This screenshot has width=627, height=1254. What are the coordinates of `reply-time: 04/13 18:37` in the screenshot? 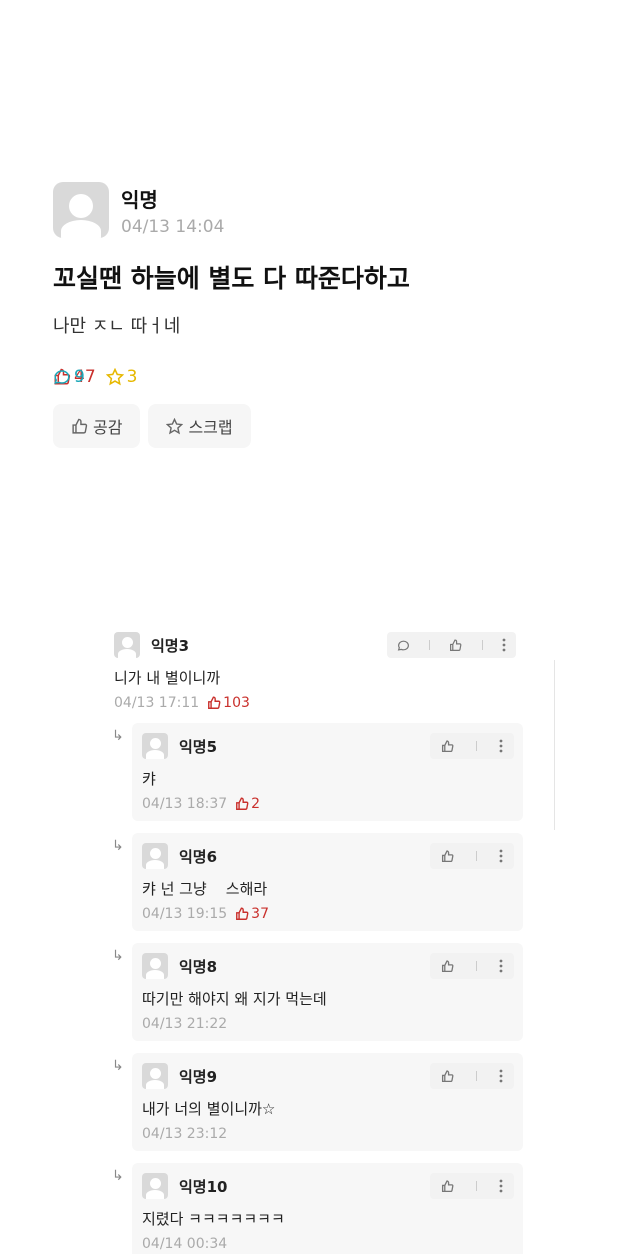 It's located at (185, 804).